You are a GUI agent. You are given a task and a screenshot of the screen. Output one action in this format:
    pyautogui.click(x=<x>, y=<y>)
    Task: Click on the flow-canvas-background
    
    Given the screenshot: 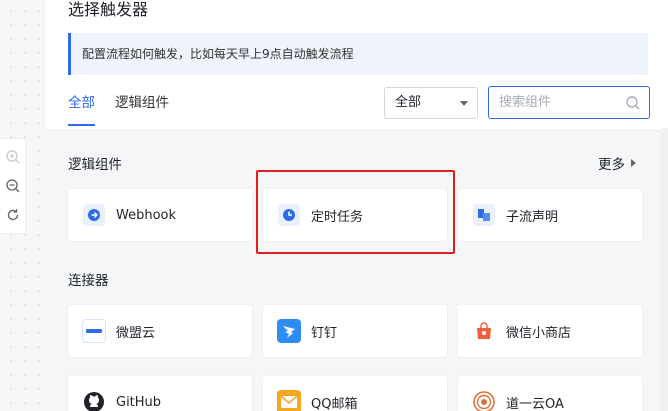 What is the action you would take?
    pyautogui.click(x=23, y=205)
    